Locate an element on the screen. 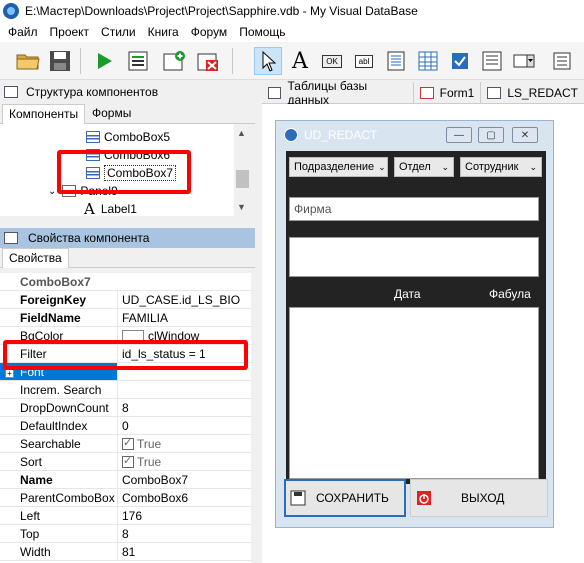  prop-row-increm-search: Increm. Search is located at coordinates (125, 390).